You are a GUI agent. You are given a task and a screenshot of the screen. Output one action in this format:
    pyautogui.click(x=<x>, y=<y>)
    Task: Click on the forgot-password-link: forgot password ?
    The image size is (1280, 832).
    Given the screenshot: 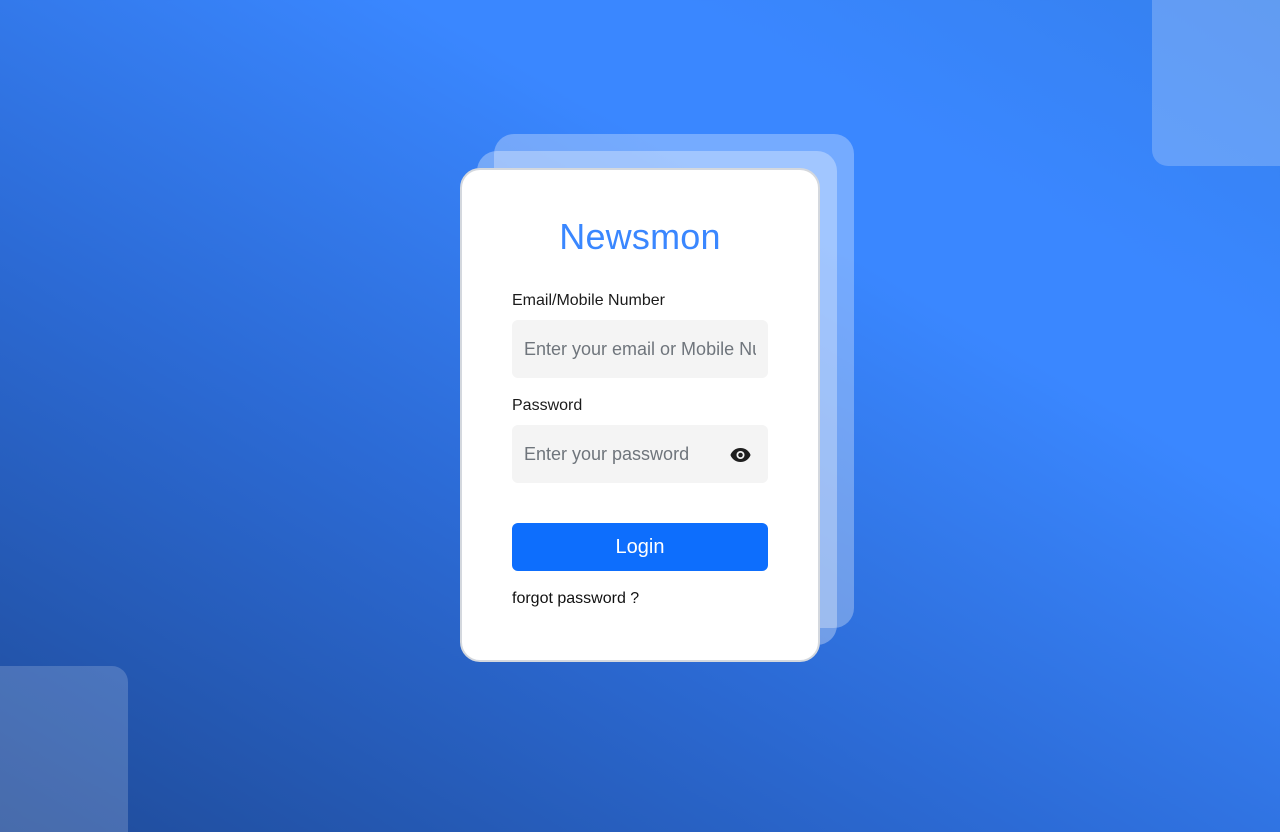 What is the action you would take?
    pyautogui.click(x=575, y=599)
    